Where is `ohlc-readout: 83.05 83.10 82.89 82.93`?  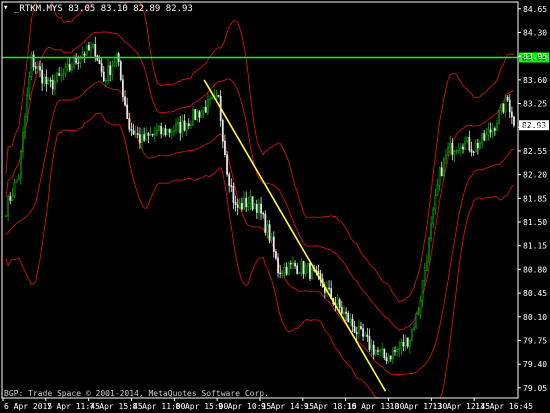
ohlc-readout: 83.05 83.10 82.89 82.93 is located at coordinates (130, 9).